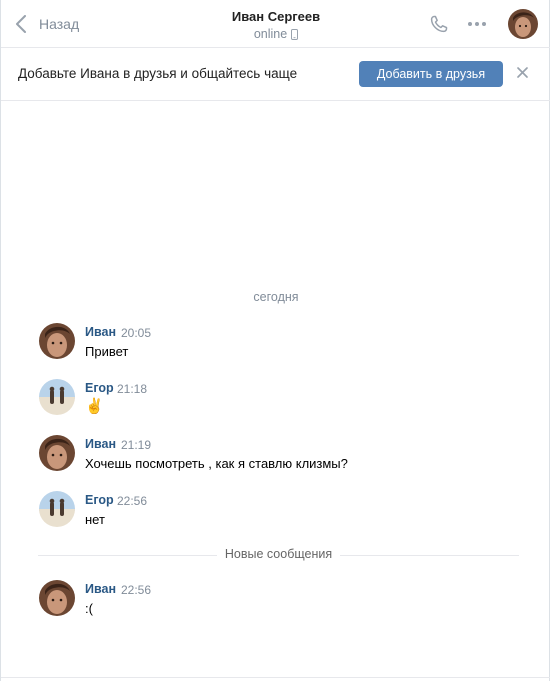  I want to click on chevron-left-icon, so click(21, 24).